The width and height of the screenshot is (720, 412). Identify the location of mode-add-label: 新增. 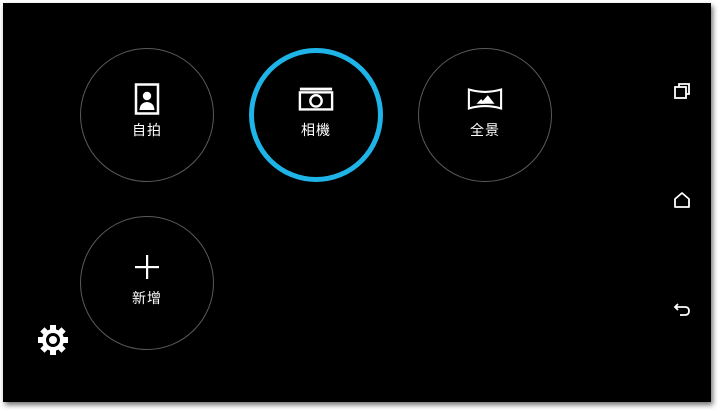
(147, 299).